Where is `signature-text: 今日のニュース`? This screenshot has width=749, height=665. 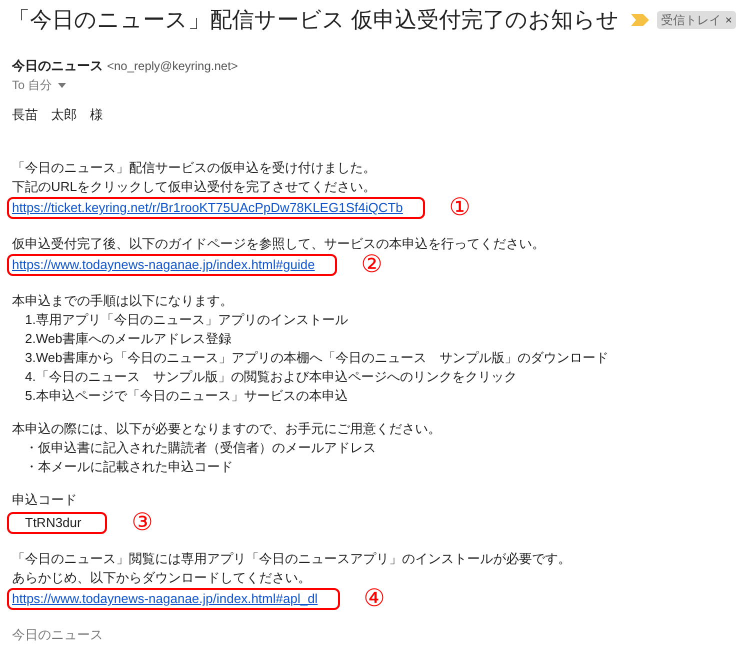
signature-text: 今日のニュース is located at coordinates (57, 635).